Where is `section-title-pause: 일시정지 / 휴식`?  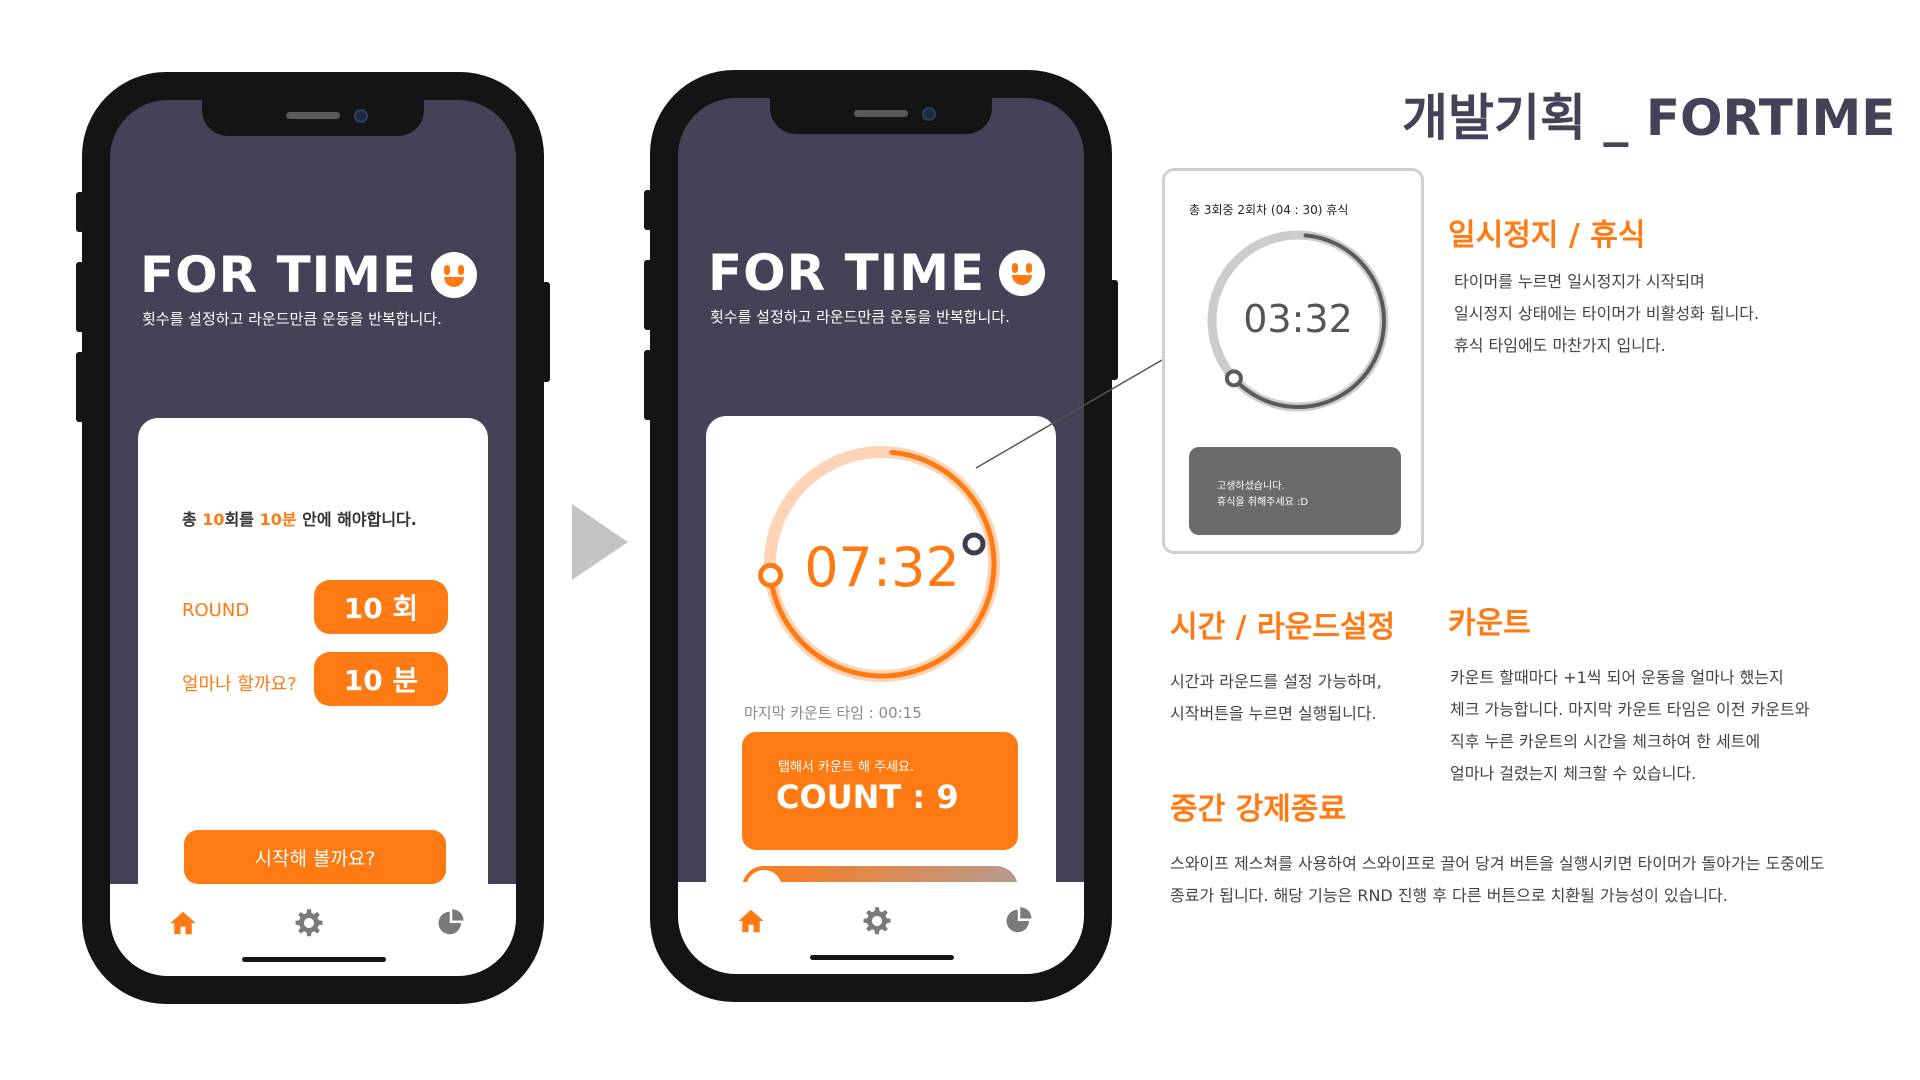 section-title-pause: 일시정지 / 휴식 is located at coordinates (1547, 235).